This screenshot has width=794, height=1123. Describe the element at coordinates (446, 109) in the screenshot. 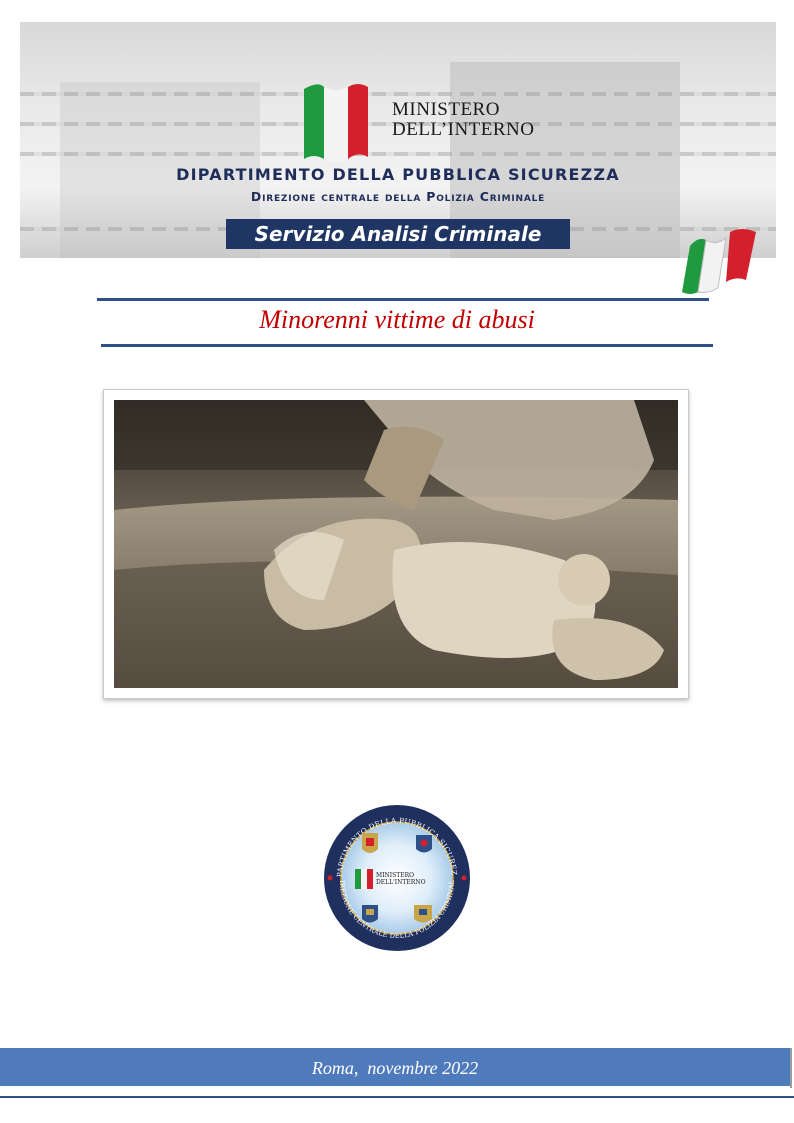

I see `ministry-name-line1: MINISTERO` at that location.